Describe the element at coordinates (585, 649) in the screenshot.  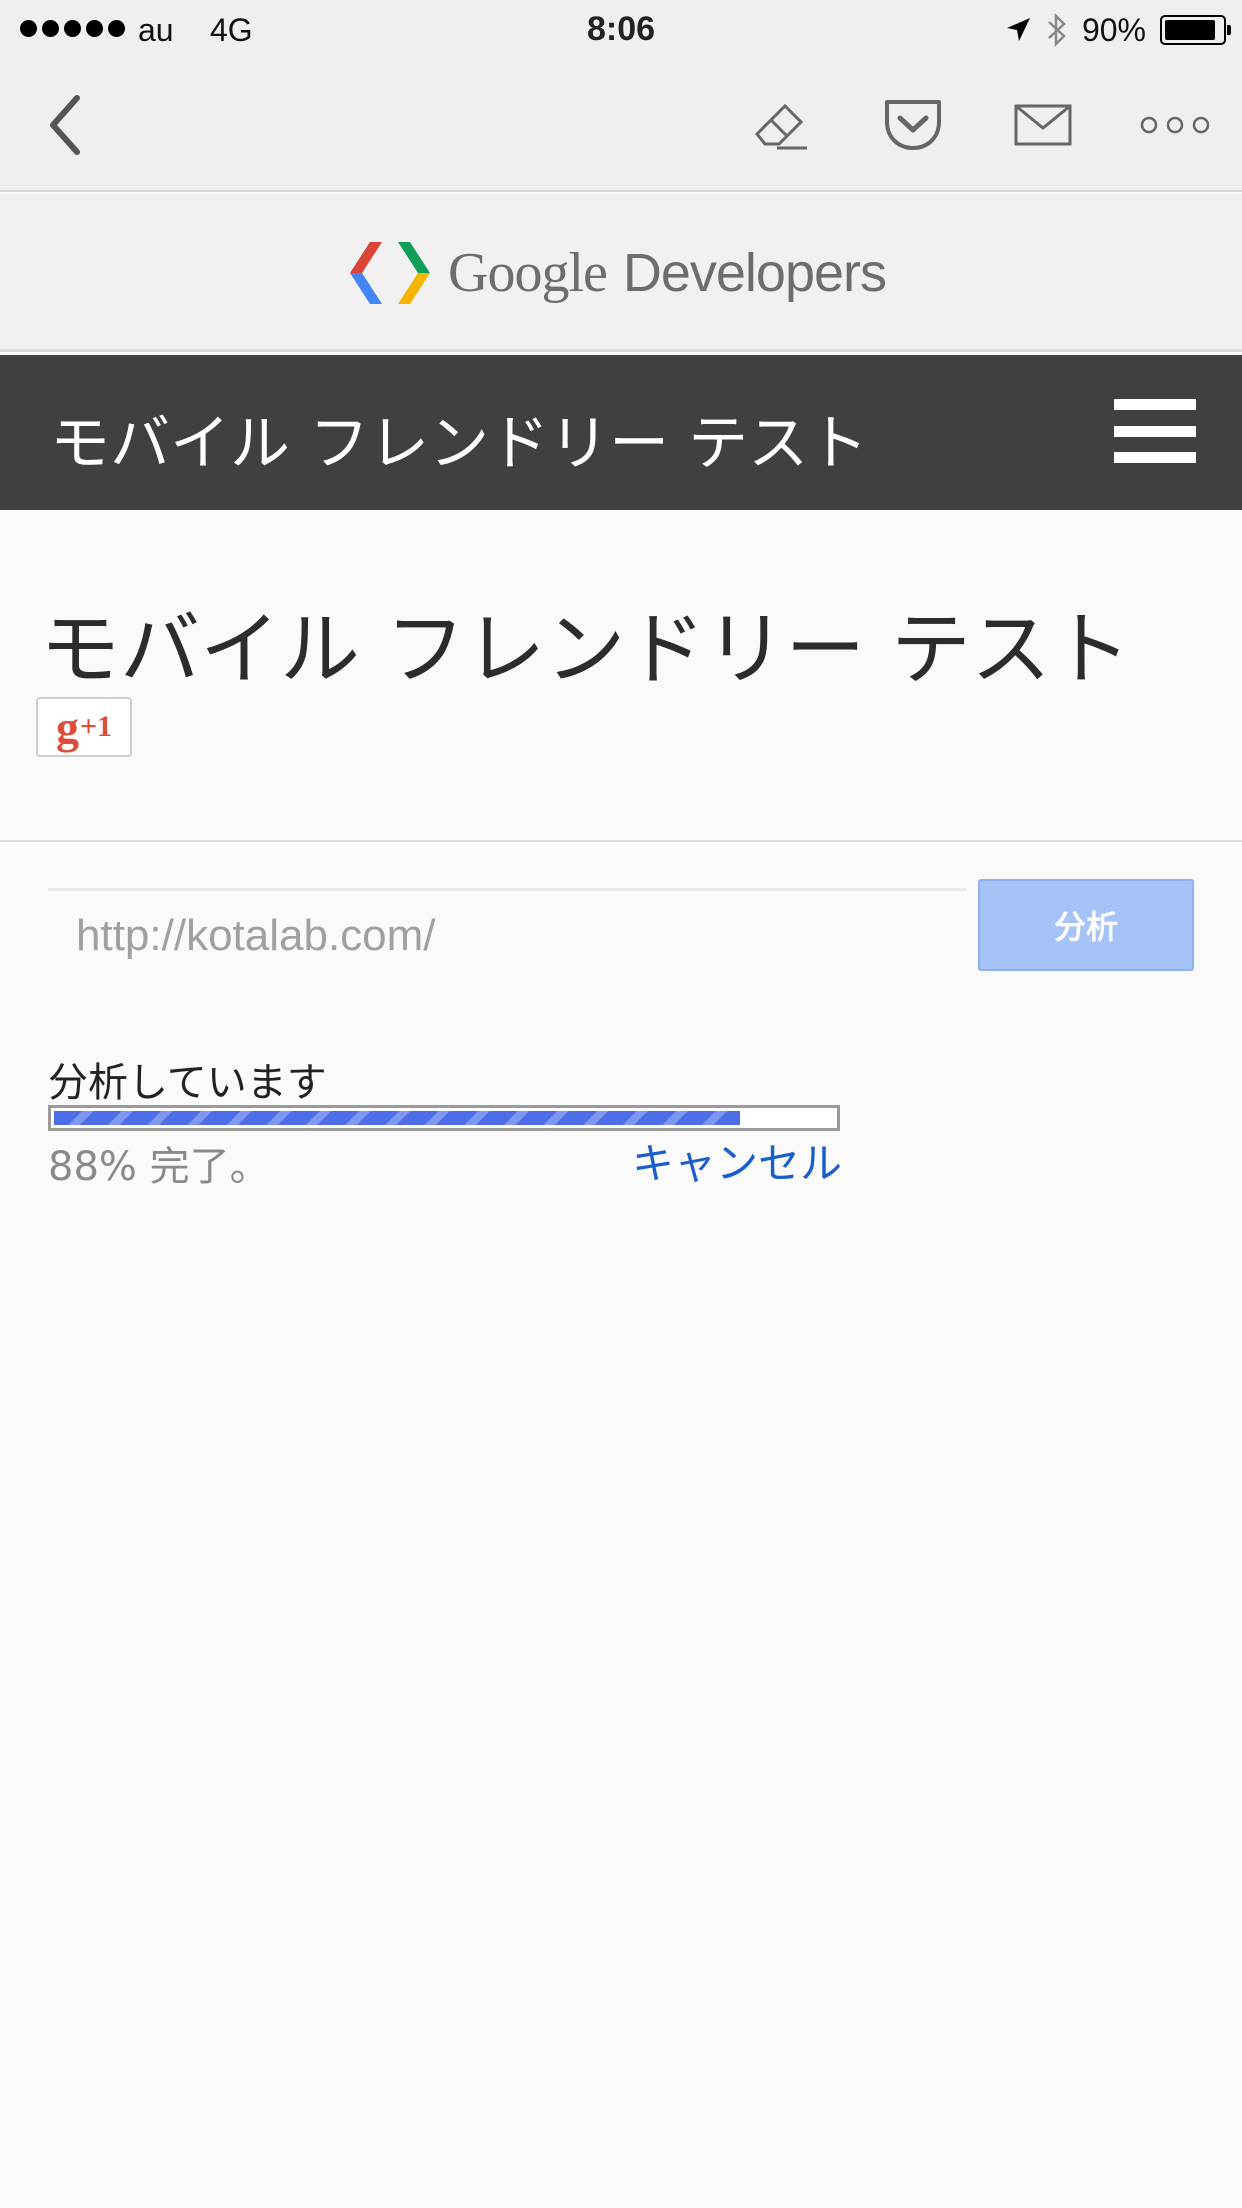
I see `page-title: モバイル フレンドリー テスト` at that location.